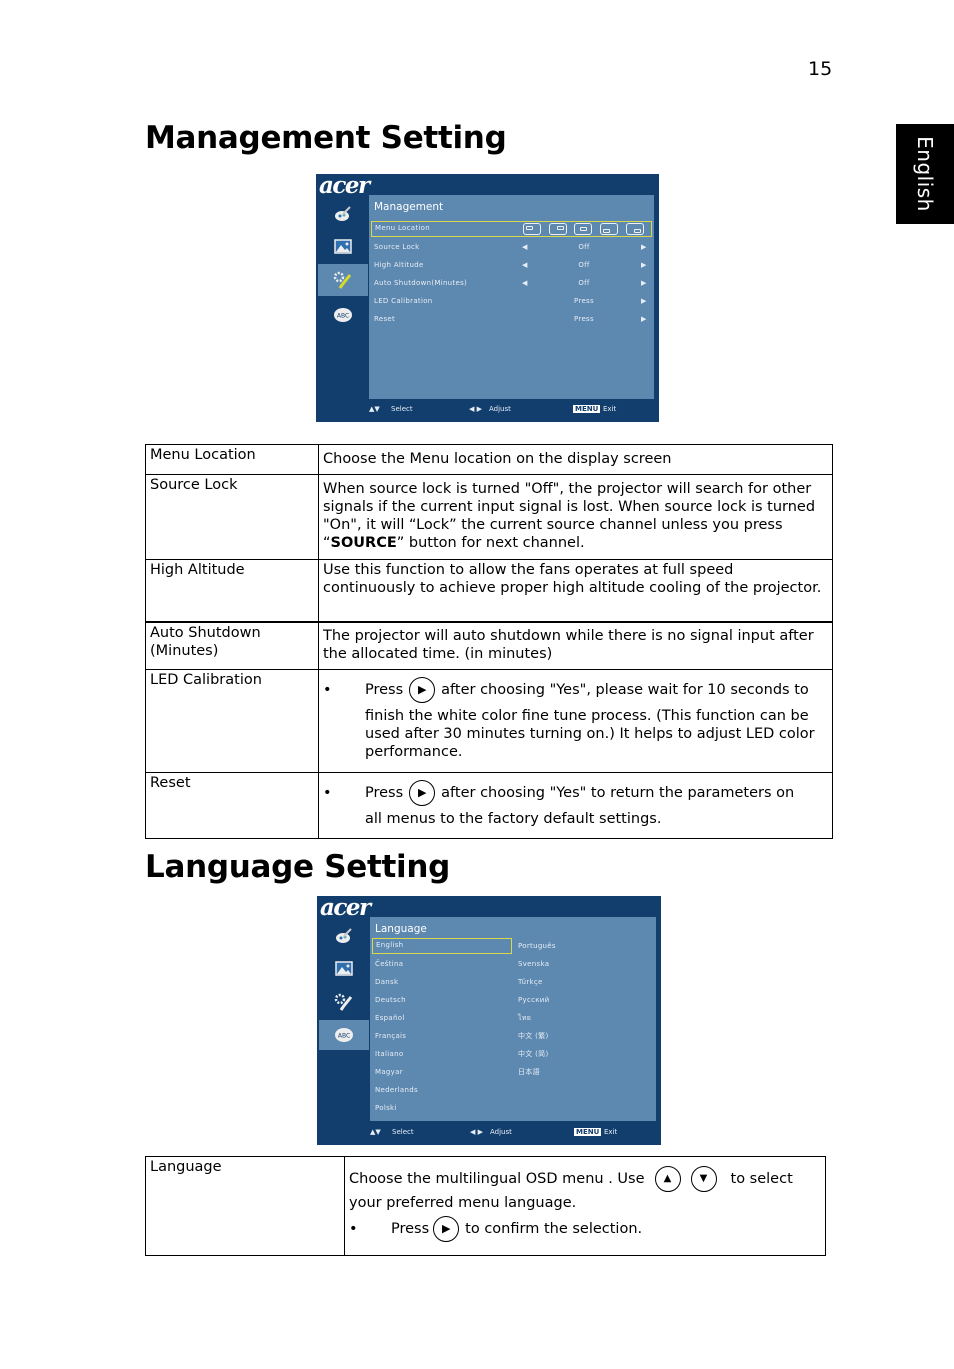 The height and width of the screenshot is (1369, 954). I want to click on setting-name: Auto Shutdown (Minutes), so click(232, 645).